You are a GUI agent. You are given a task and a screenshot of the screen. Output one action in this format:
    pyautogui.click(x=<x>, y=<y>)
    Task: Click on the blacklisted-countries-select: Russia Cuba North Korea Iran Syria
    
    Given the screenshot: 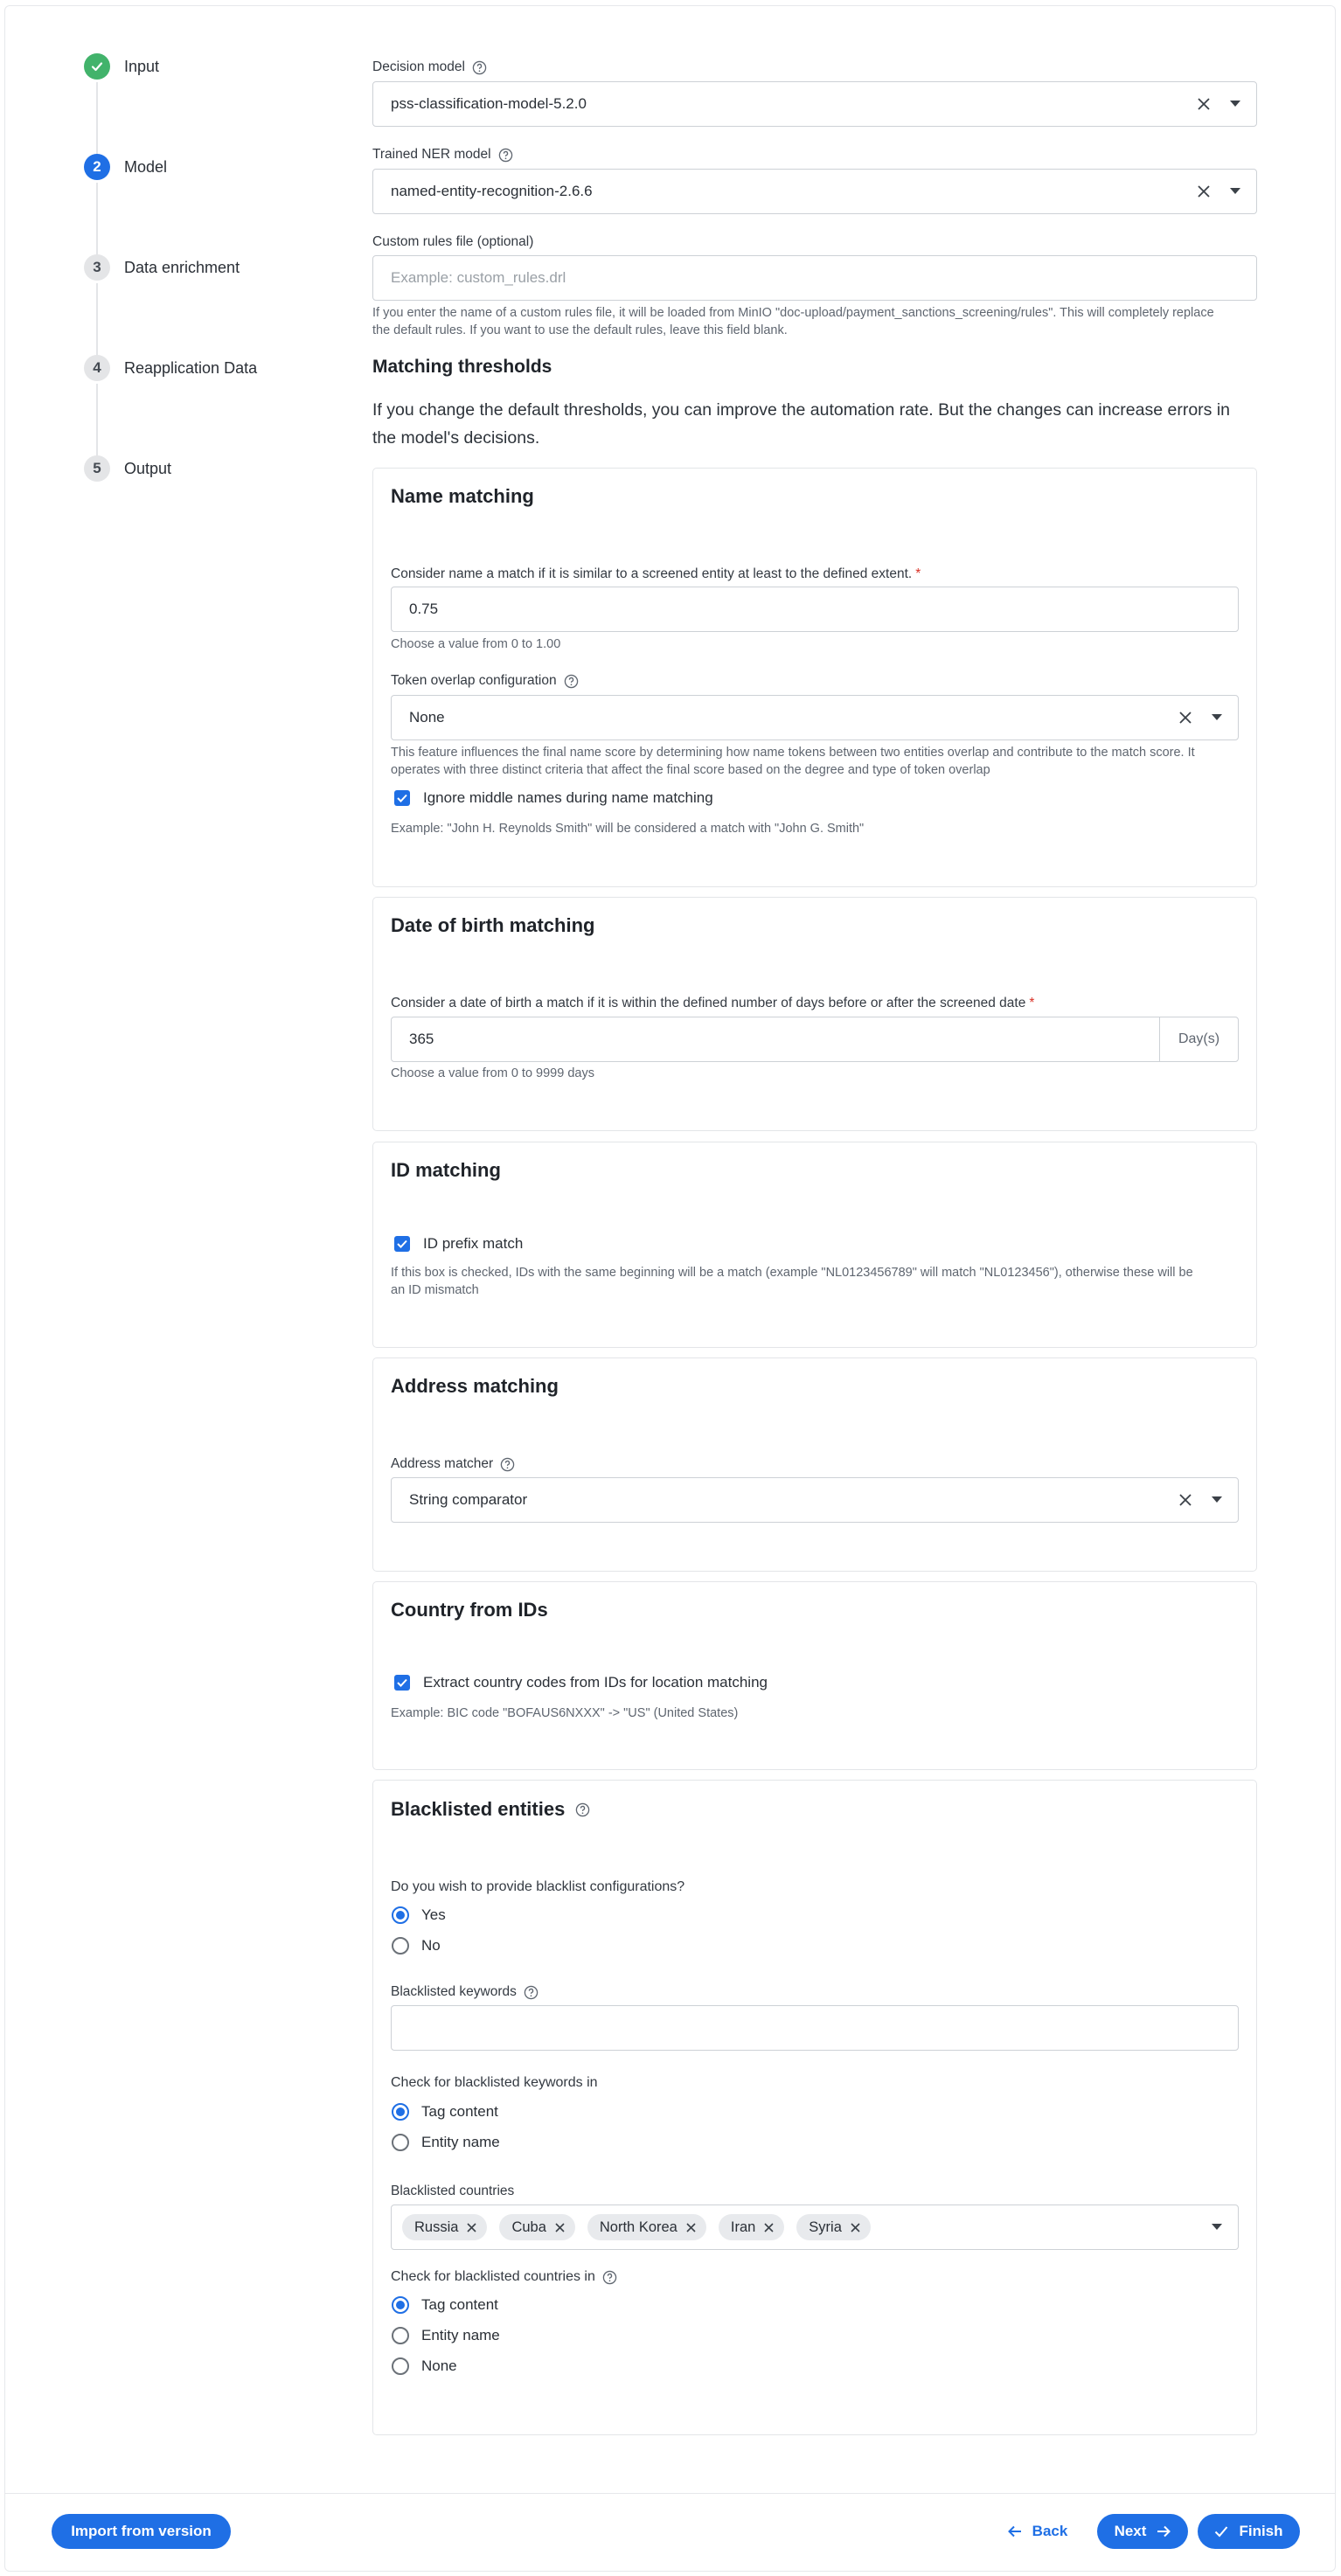 What is the action you would take?
    pyautogui.click(x=815, y=2227)
    